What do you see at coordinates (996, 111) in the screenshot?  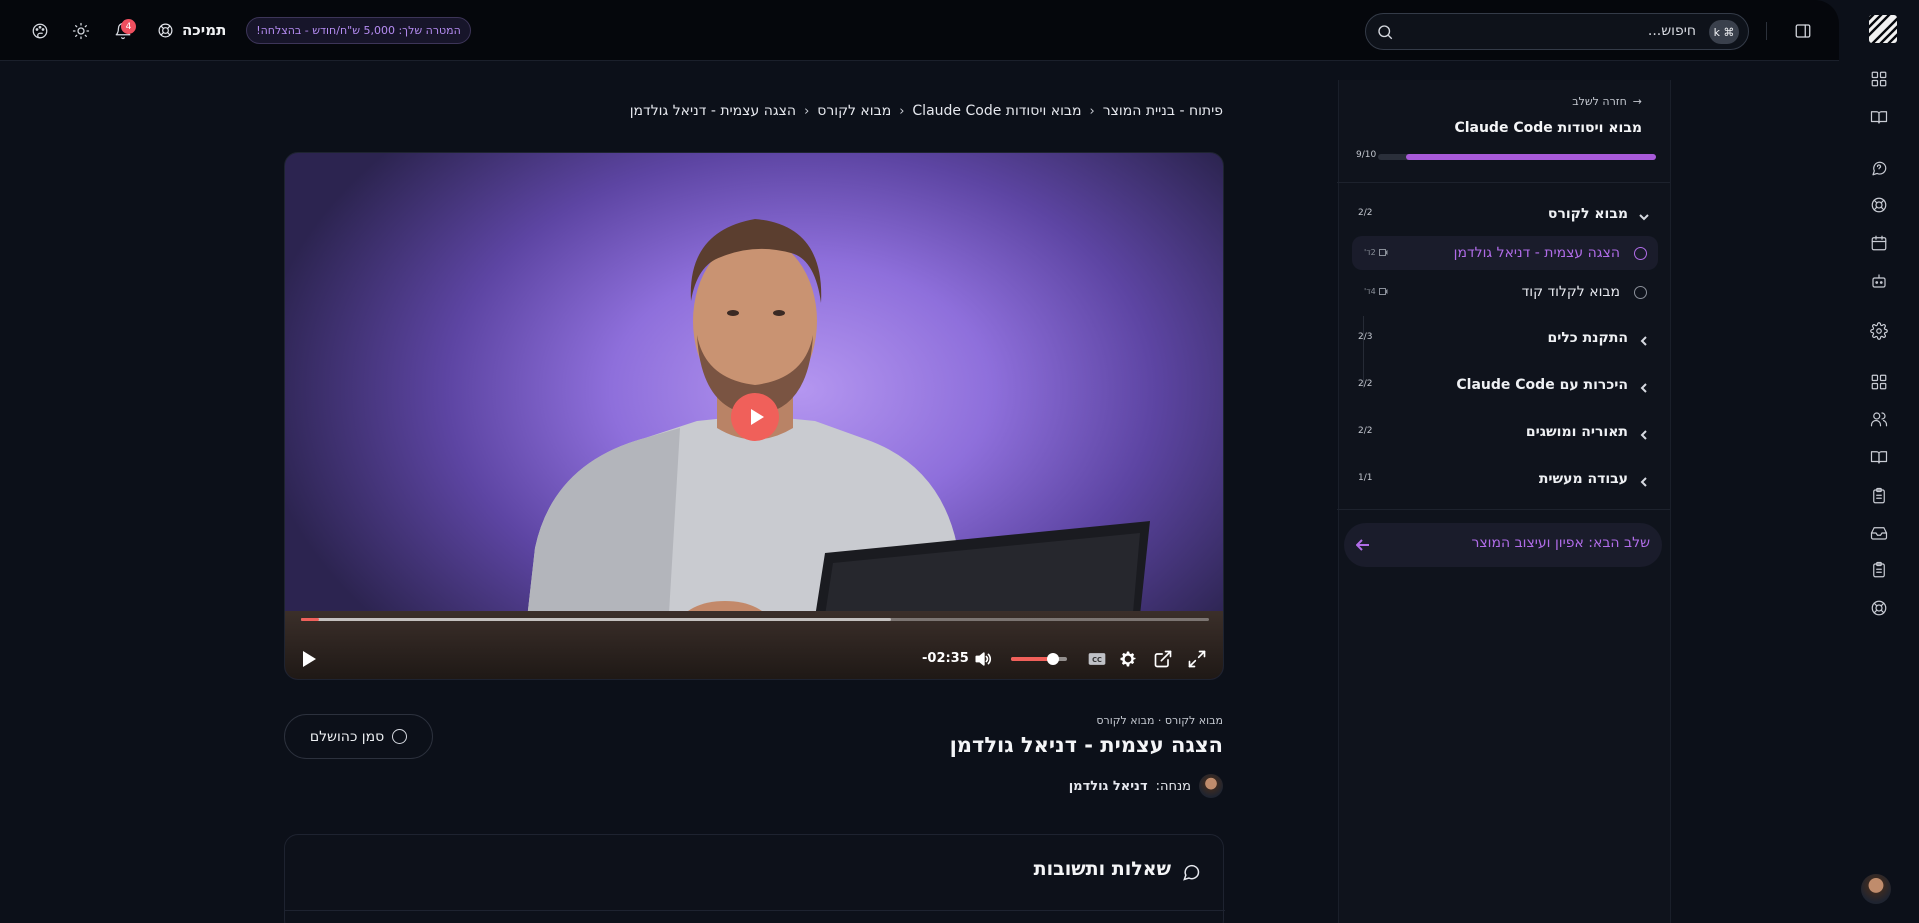 I see `breadcrumb-item: מבוא ויסודות Claude Code` at bounding box center [996, 111].